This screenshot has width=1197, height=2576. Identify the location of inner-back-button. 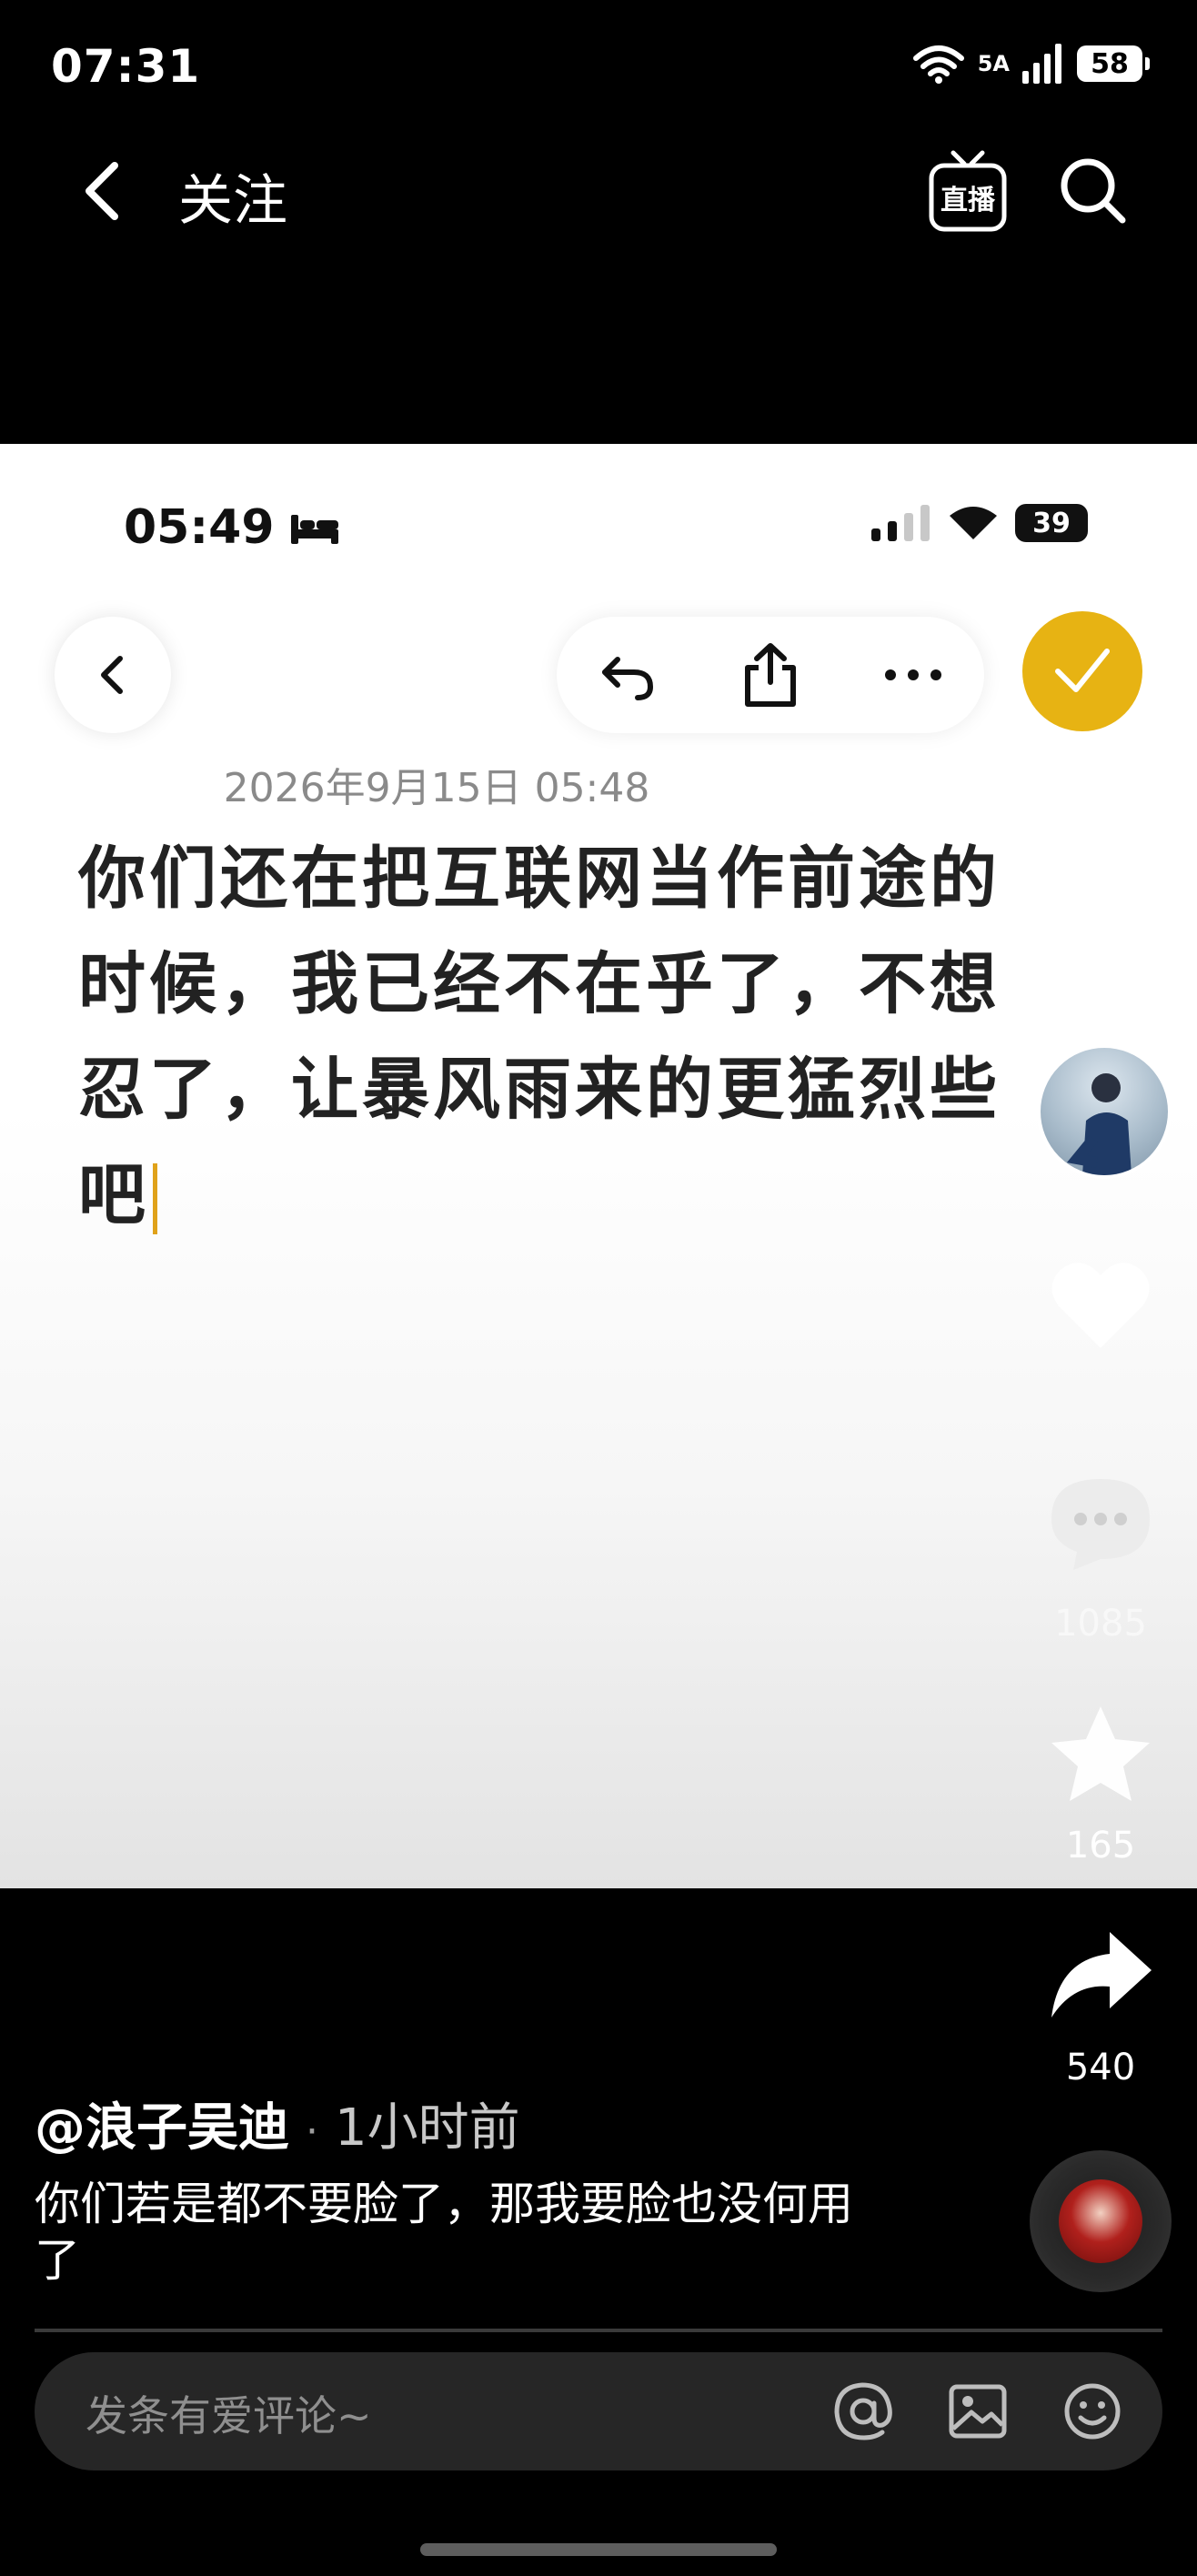
(113, 675).